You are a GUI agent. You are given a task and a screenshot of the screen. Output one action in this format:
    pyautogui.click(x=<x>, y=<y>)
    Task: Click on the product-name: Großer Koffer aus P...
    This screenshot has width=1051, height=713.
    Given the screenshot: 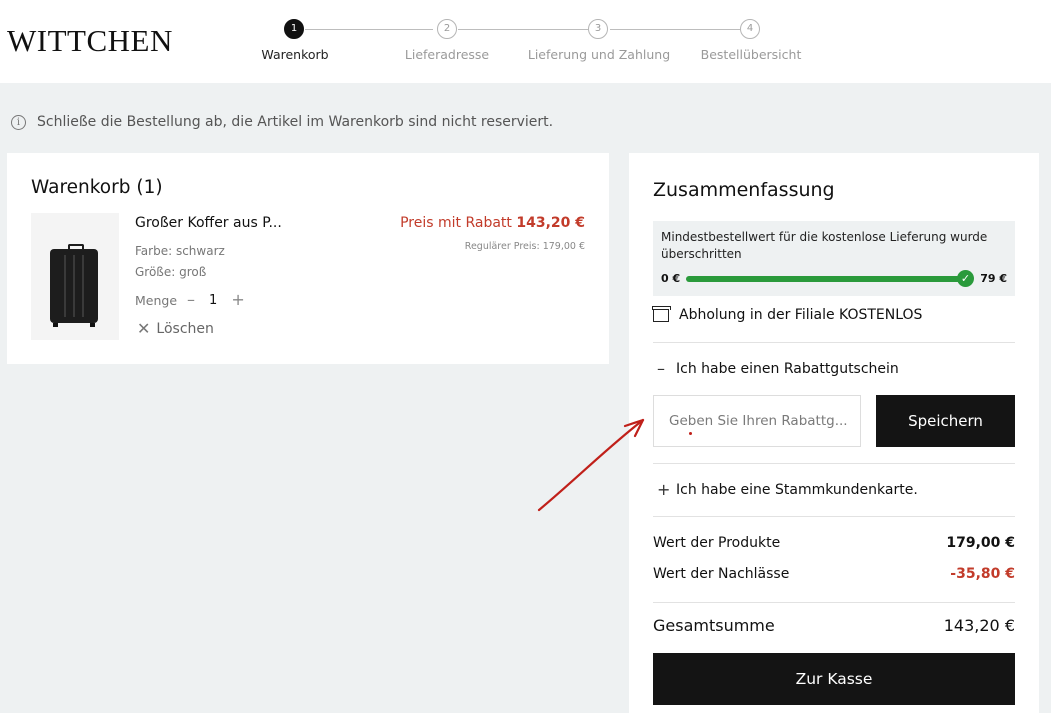 What is the action you would take?
    pyautogui.click(x=208, y=223)
    